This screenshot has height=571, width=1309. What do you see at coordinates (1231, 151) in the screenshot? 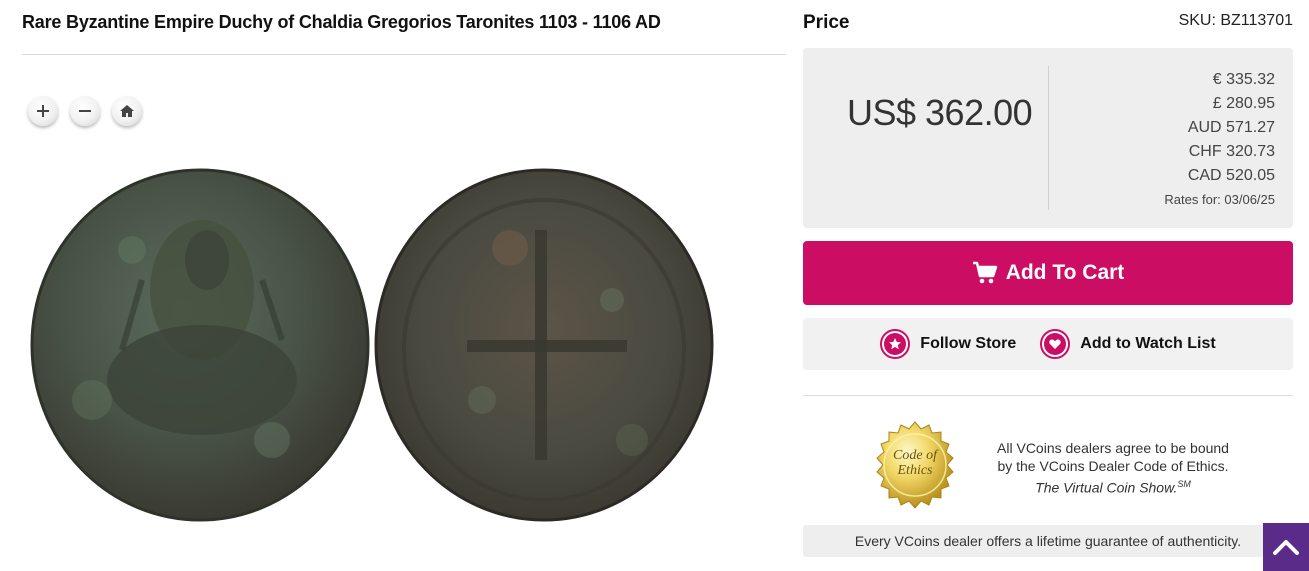
I see `conversion-chf: CHF 320.73` at bounding box center [1231, 151].